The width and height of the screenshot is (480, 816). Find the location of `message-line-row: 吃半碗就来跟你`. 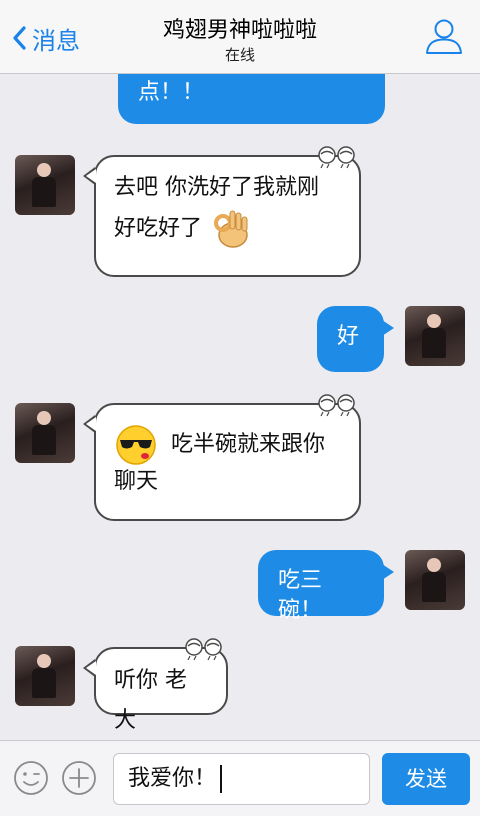

message-line-row: 吃半碗就来跟你 is located at coordinates (227, 445).